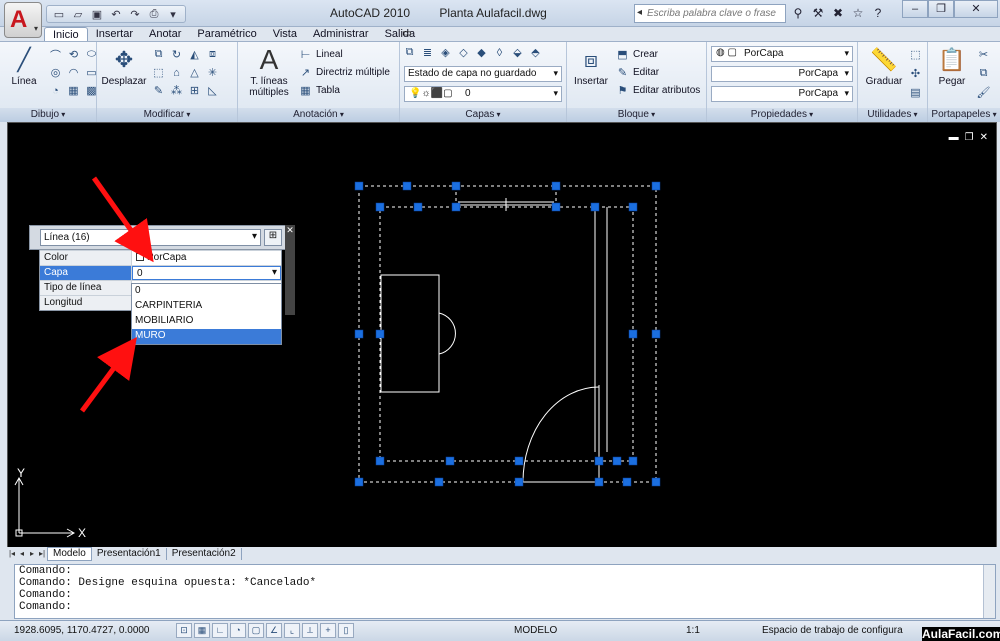 This screenshot has width=1000, height=641. Describe the element at coordinates (858, 13) in the screenshot. I see `favorites-star-icon: ☆` at that location.